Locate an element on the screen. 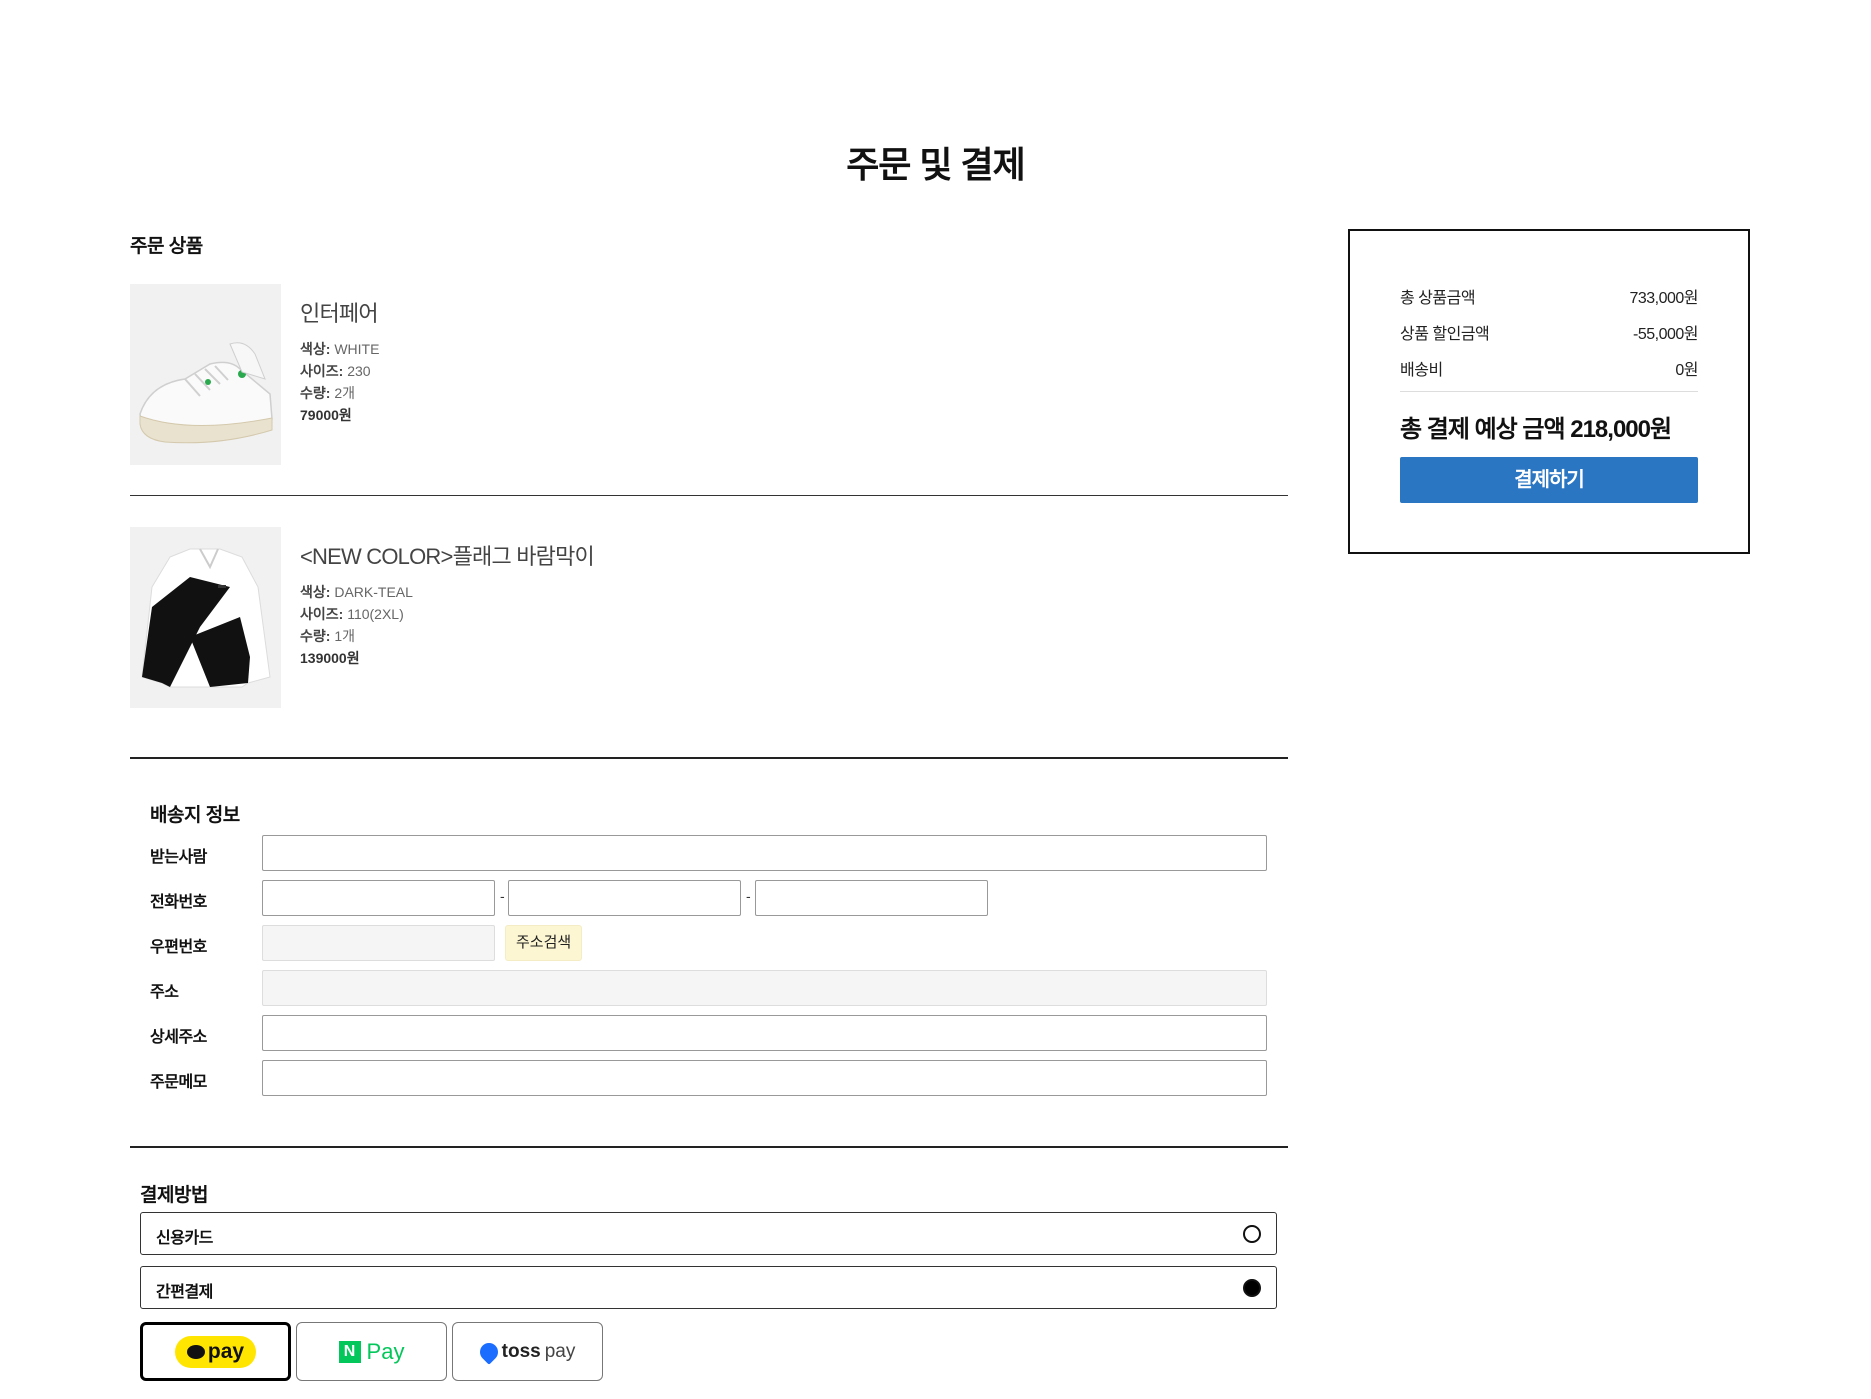 The width and height of the screenshot is (1871, 1399). size-value: 110(2XL) is located at coordinates (375, 614).